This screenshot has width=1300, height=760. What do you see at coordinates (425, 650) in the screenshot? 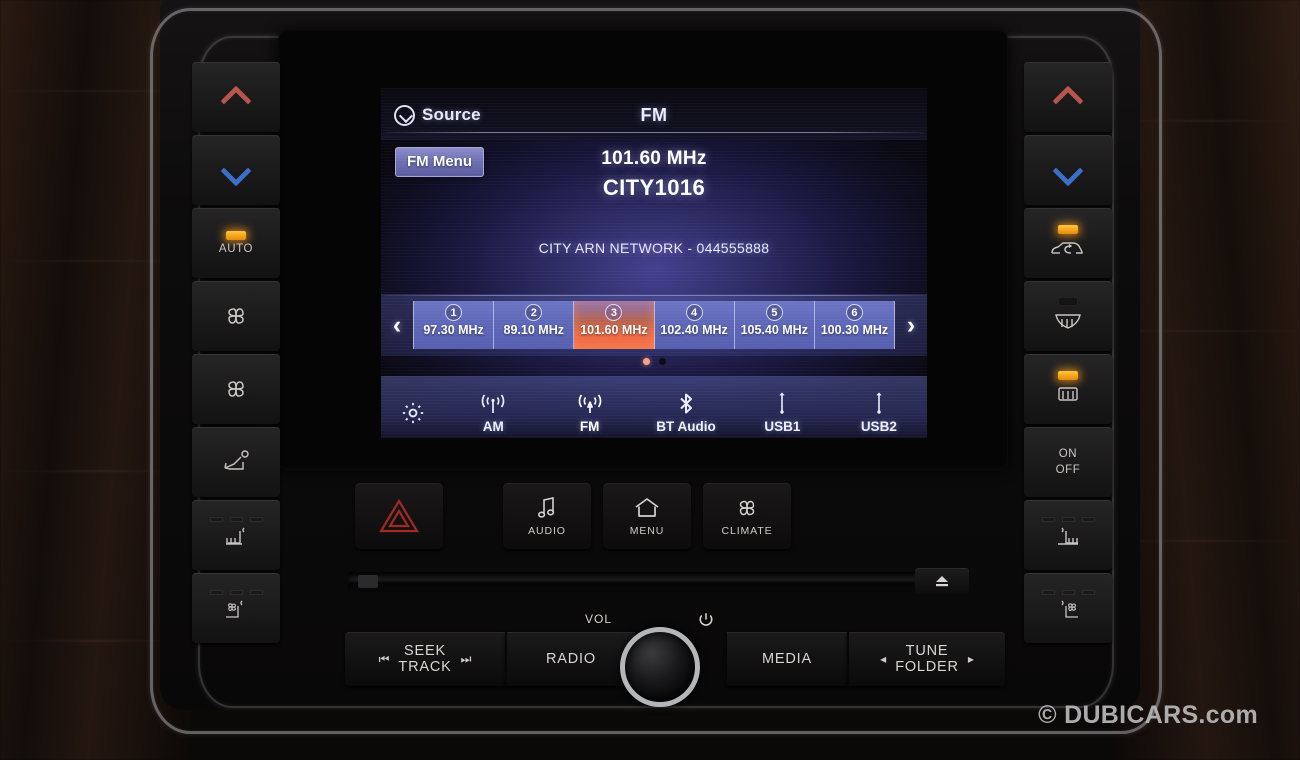
I see `seek-label: SEEK` at bounding box center [425, 650].